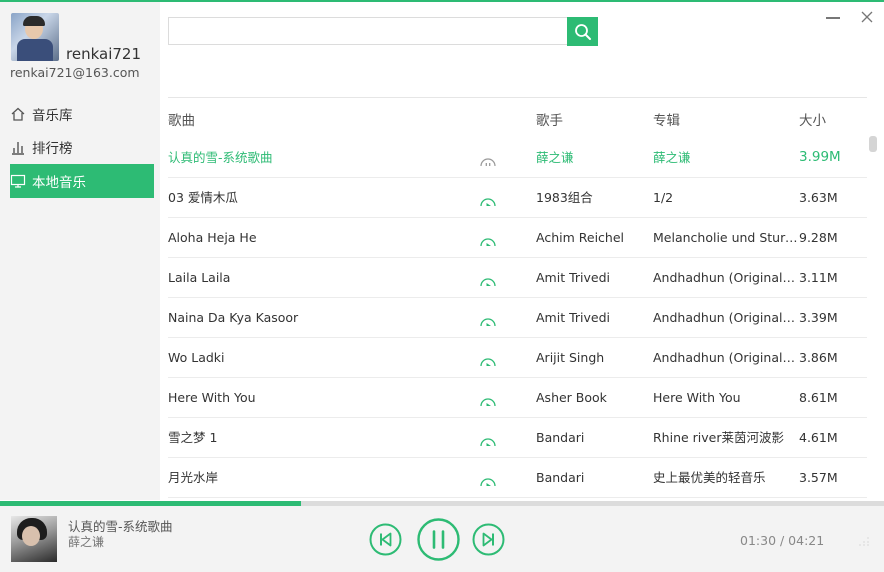  I want to click on song-title: 月光水岸, so click(193, 477).